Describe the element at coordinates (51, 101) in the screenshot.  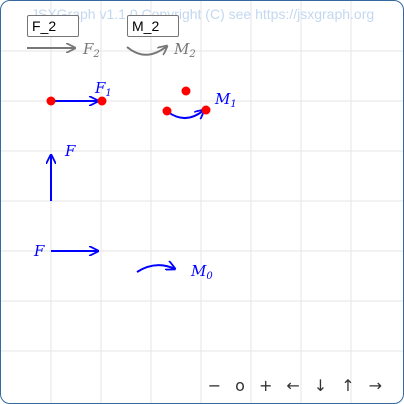
I see `f1-start-point` at that location.